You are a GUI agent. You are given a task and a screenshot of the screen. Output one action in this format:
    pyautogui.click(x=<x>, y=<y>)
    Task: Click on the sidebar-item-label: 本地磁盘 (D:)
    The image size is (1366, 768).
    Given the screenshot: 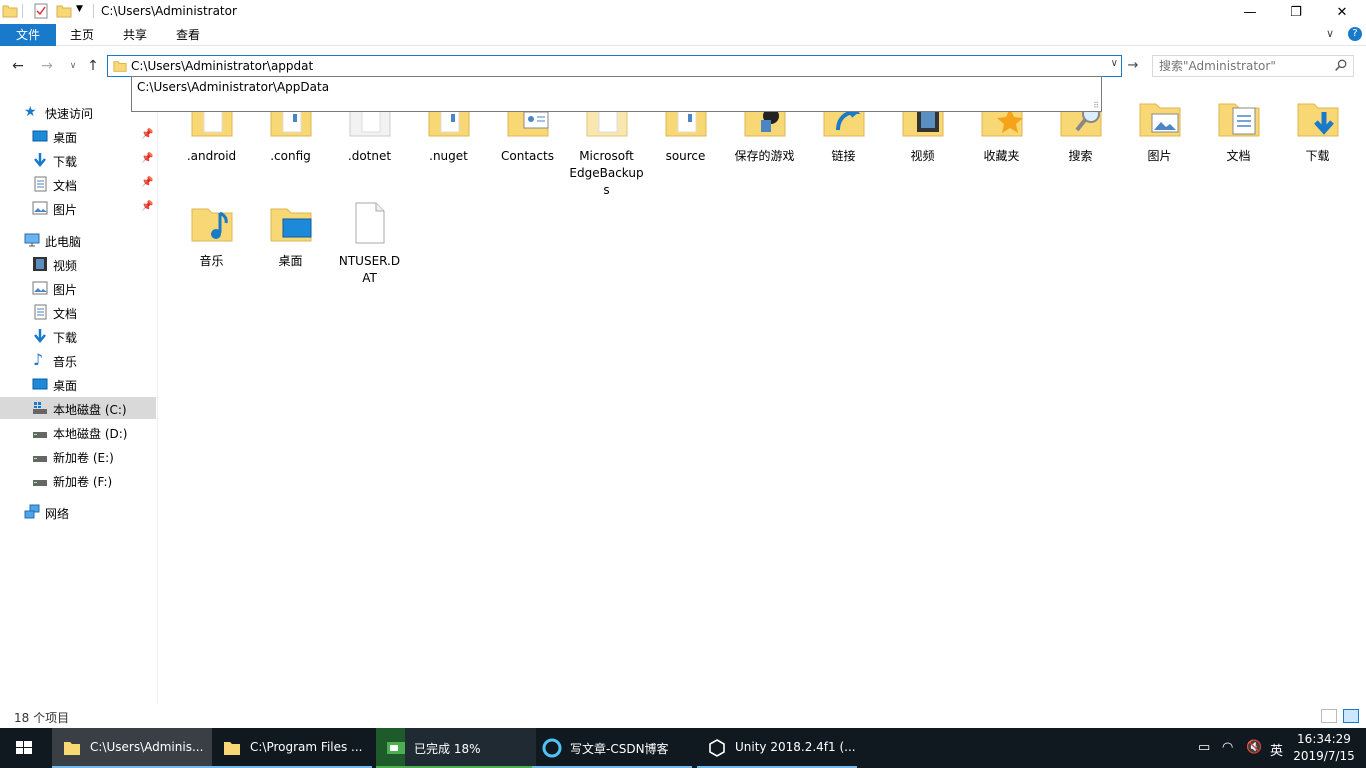 What is the action you would take?
    pyautogui.click(x=90, y=434)
    